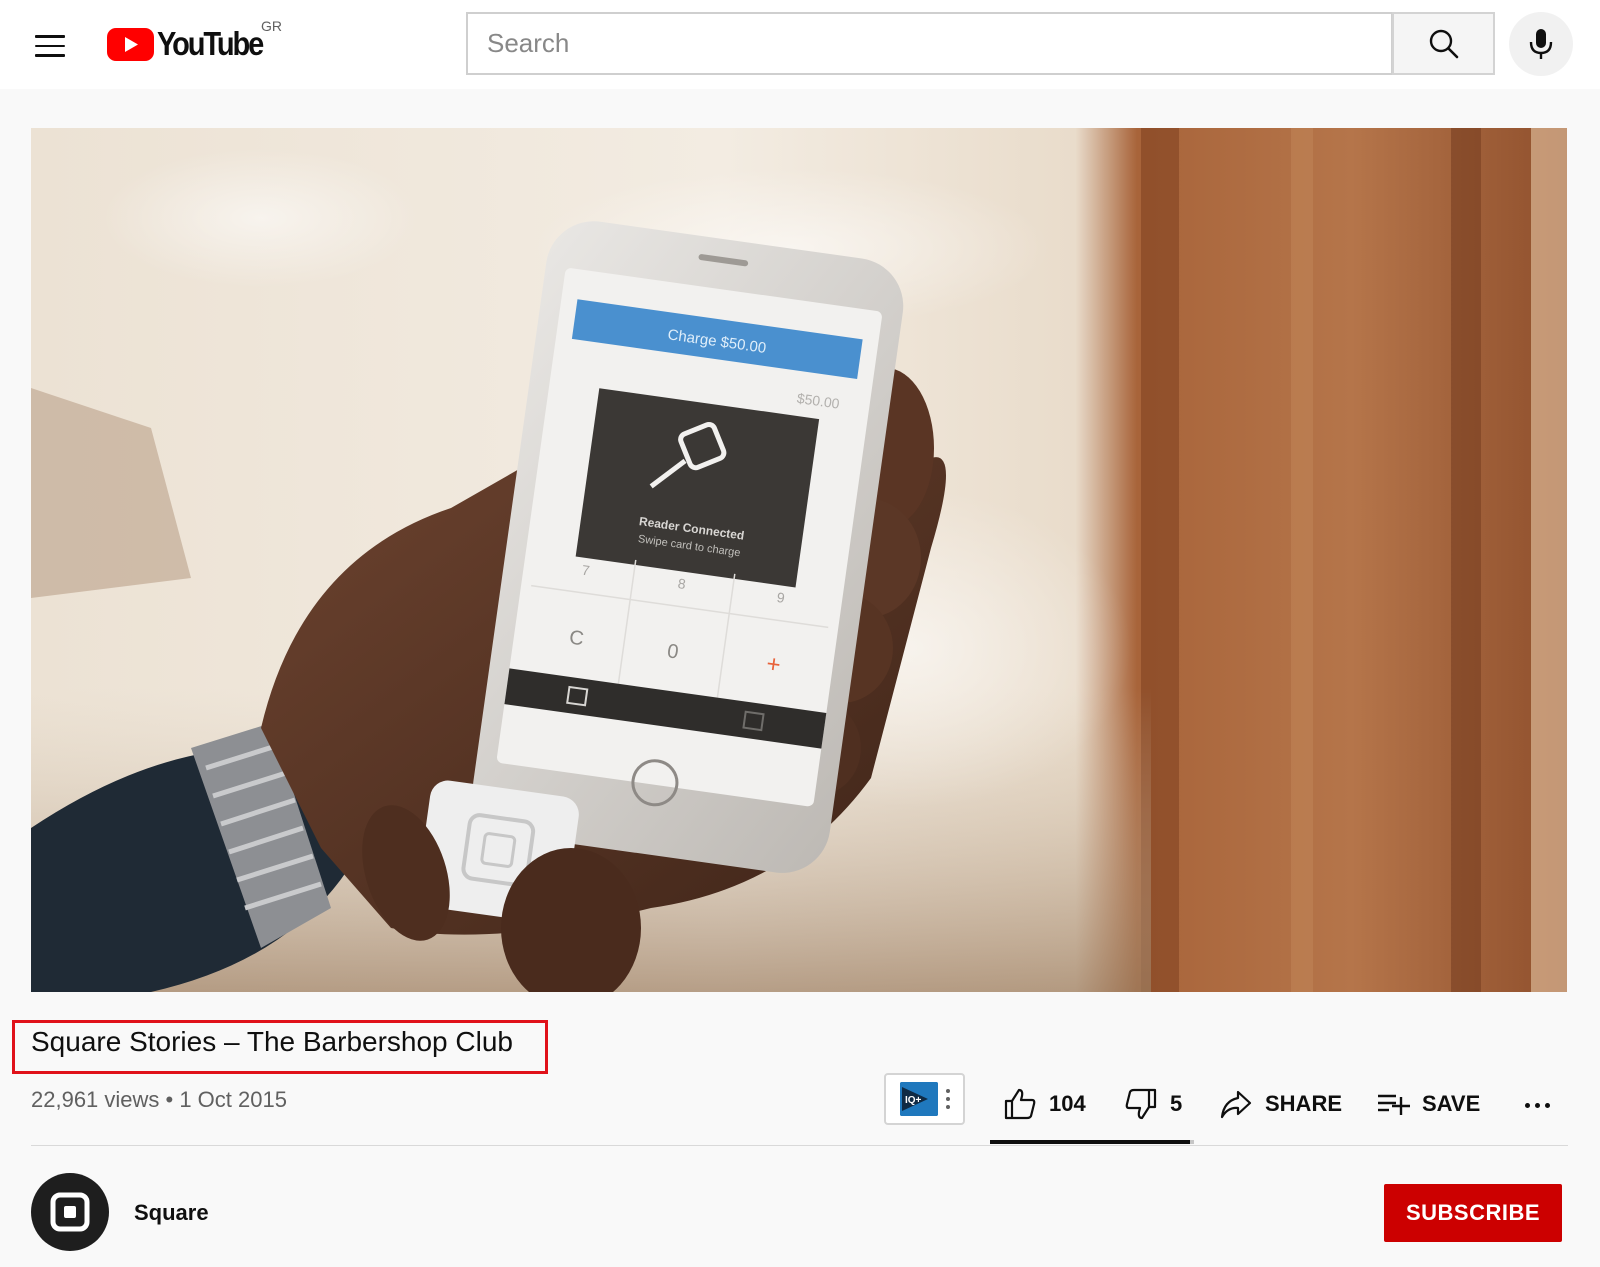  Describe the element at coordinates (1141, 1104) in the screenshot. I see `thumbs-down-icon` at that location.